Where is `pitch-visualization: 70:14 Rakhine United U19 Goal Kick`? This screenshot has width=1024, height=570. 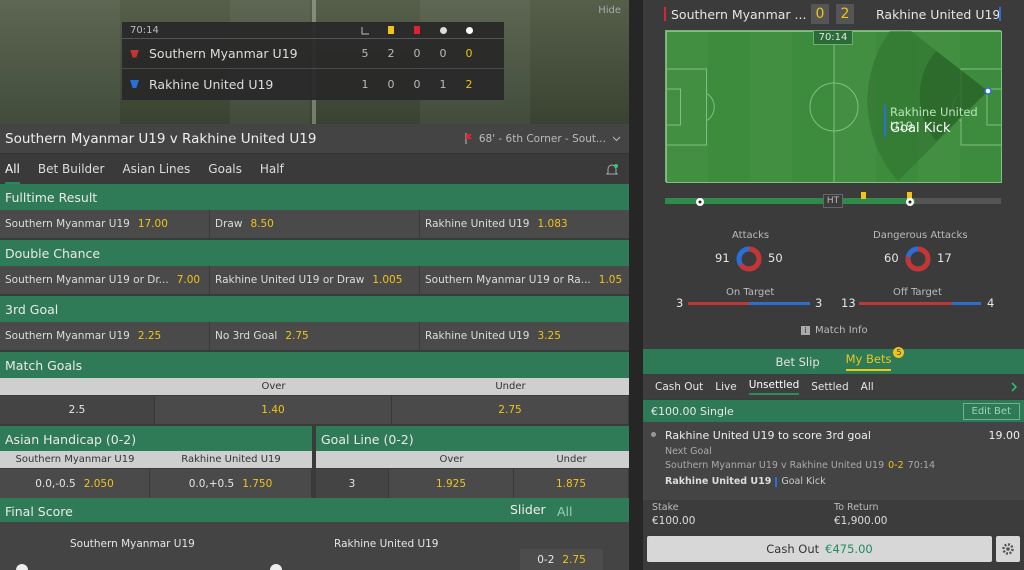
pitch-visualization: 70:14 Rakhine United U19 Goal Kick is located at coordinates (833, 106).